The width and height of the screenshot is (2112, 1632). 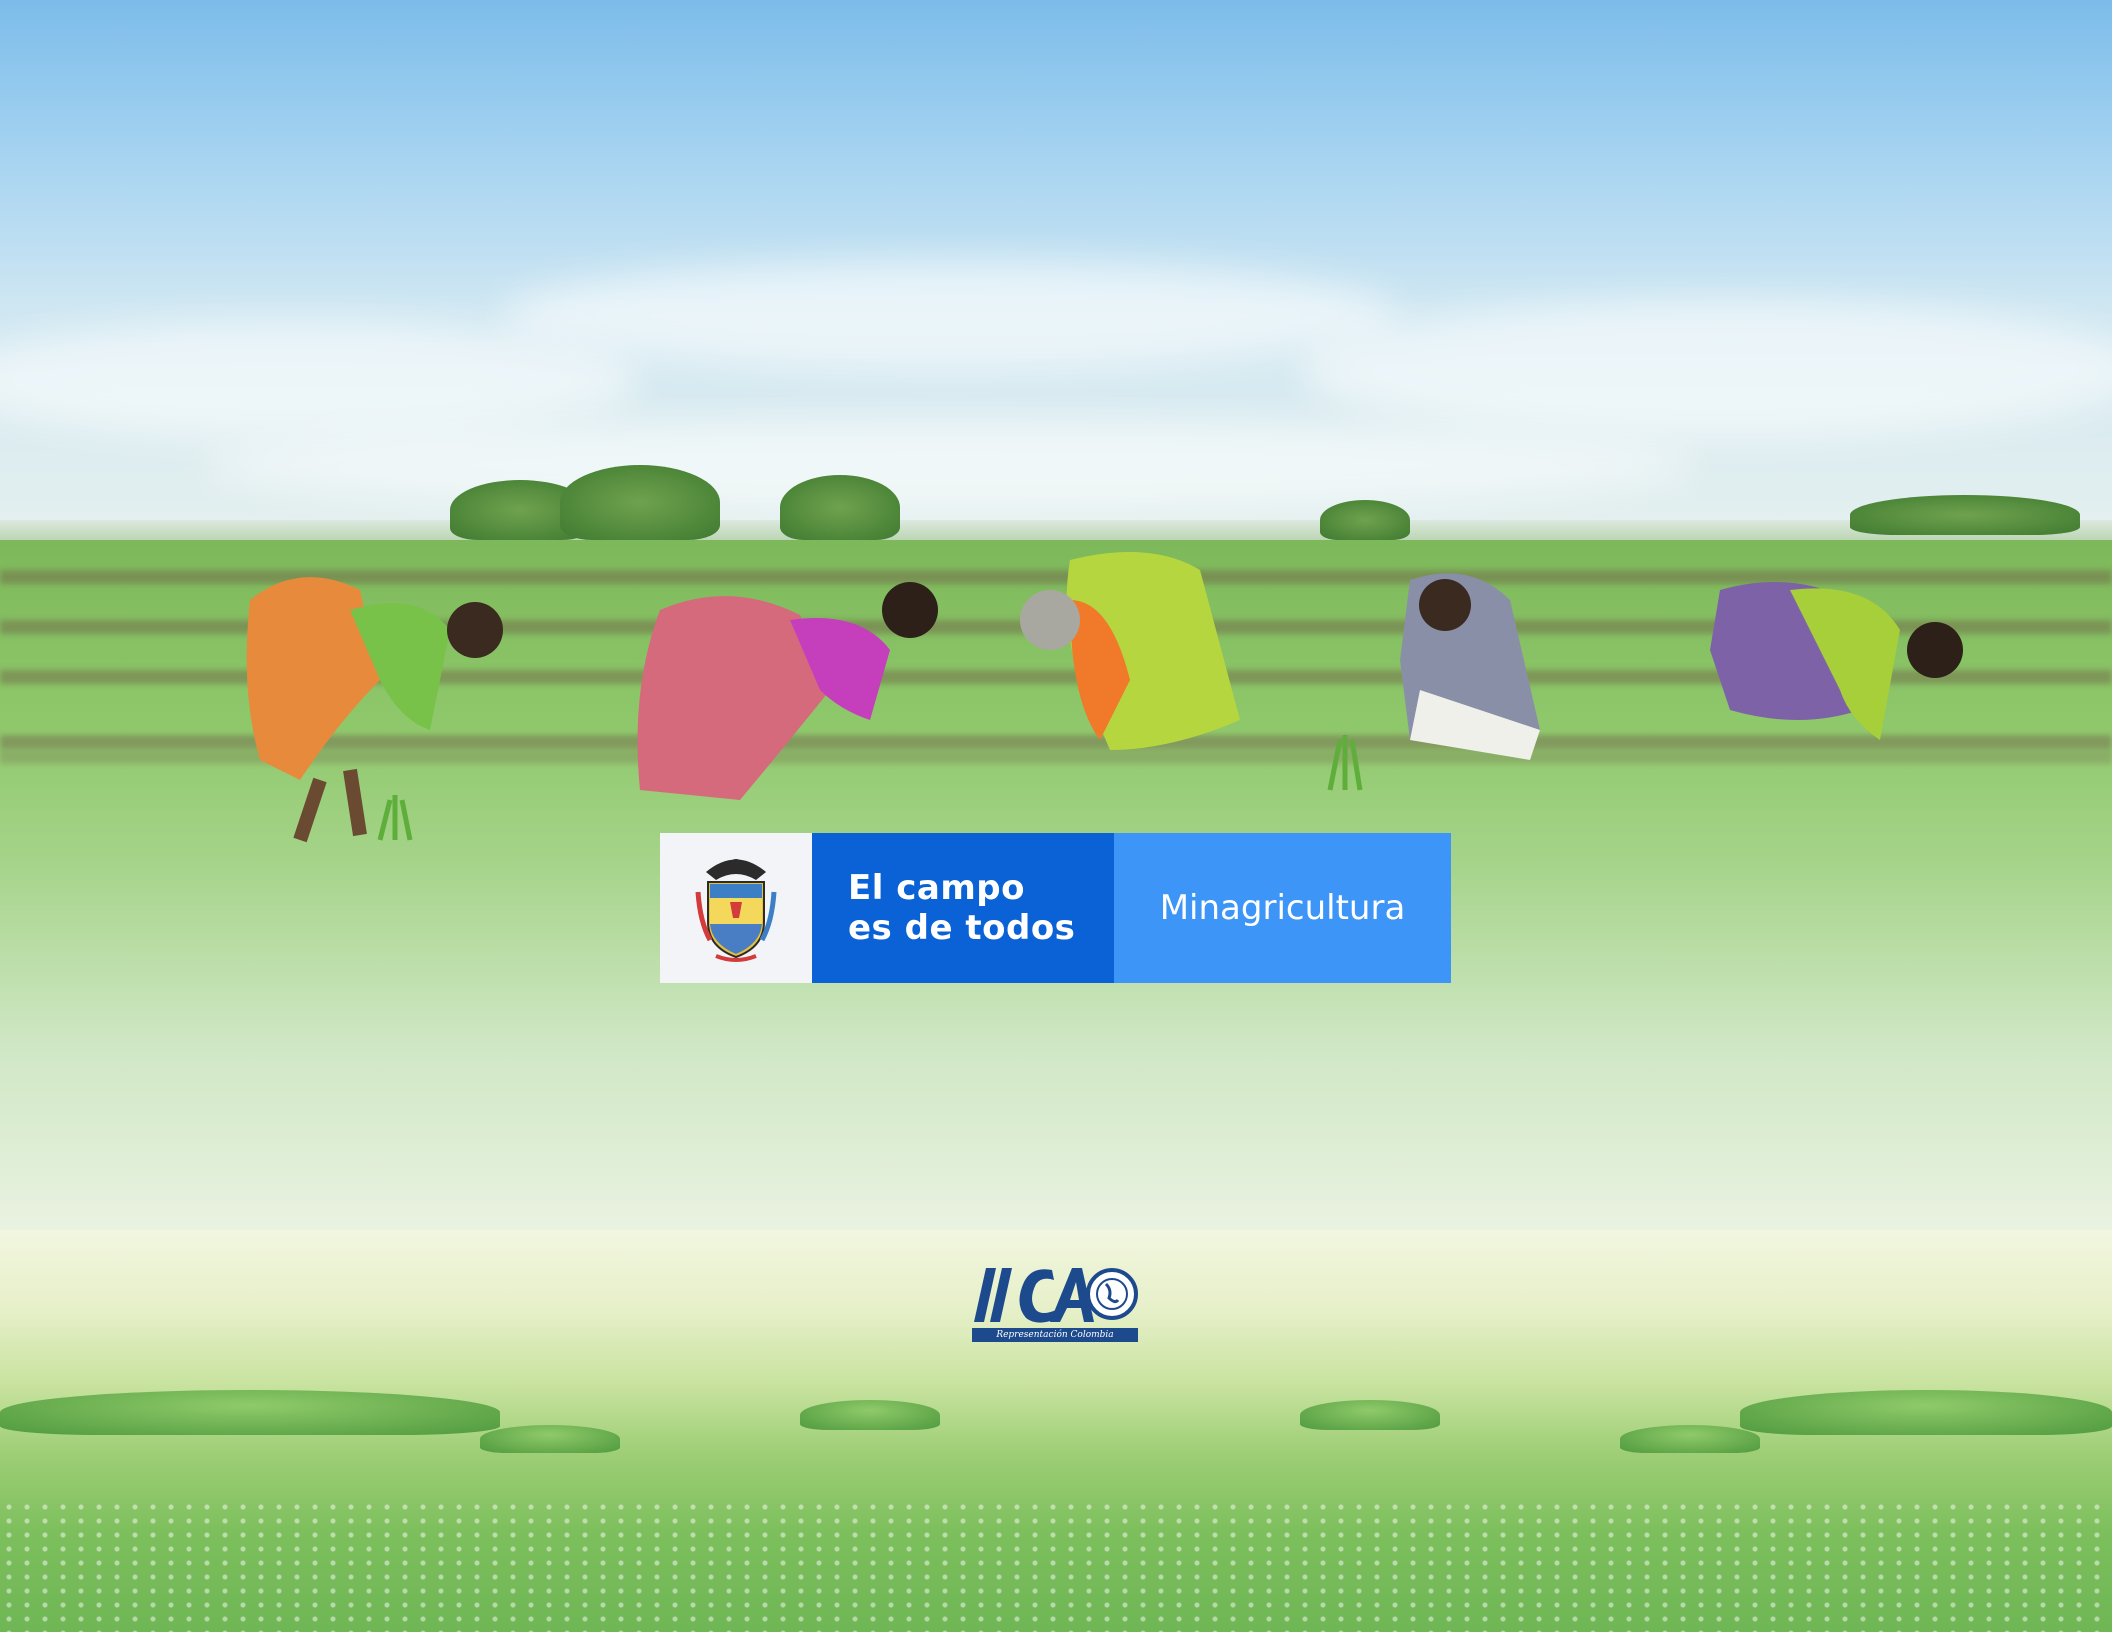 I want to click on ministry-name: Minagricultura, so click(x=1282, y=908).